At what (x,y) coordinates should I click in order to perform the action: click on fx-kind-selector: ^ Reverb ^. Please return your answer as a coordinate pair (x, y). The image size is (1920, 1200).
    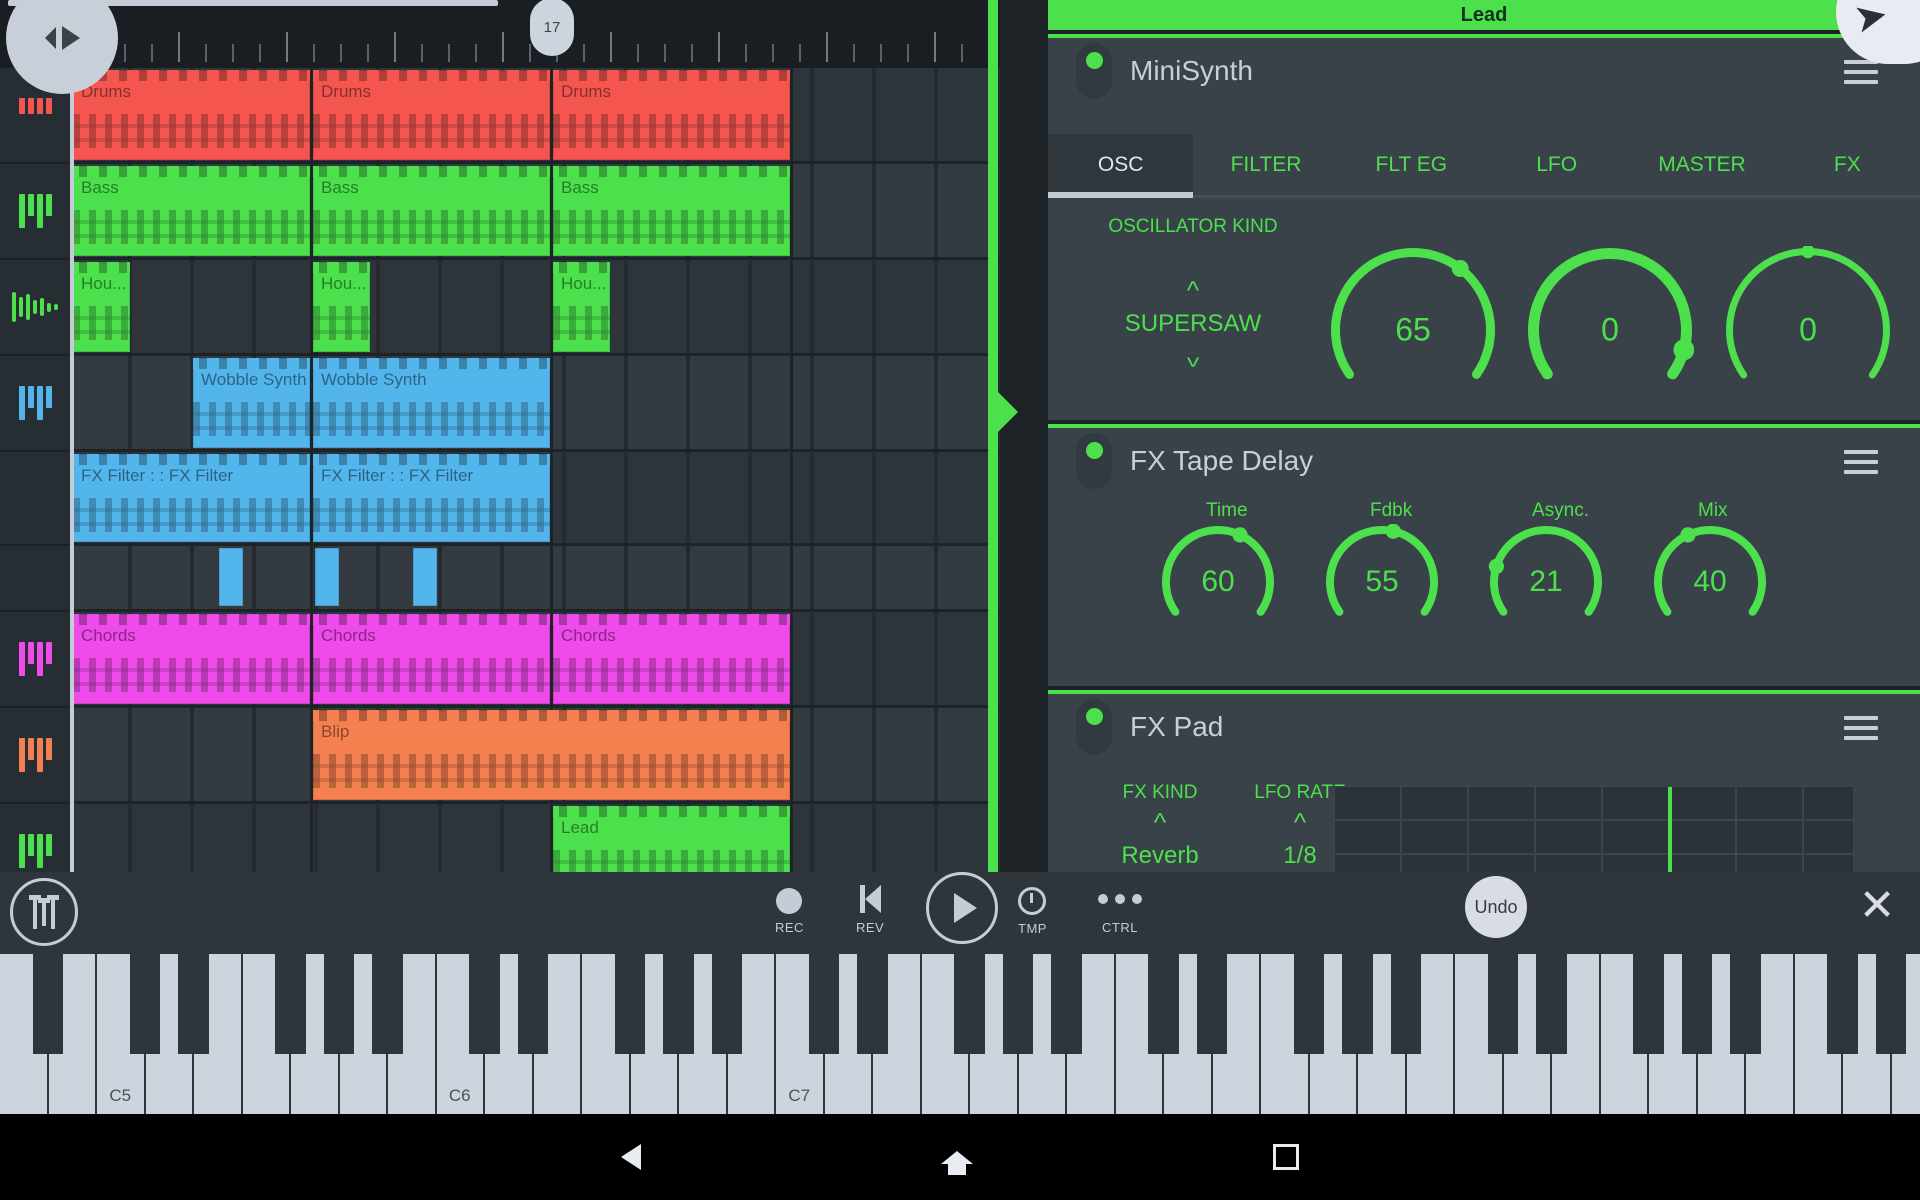
    Looking at the image, I should click on (1160, 840).